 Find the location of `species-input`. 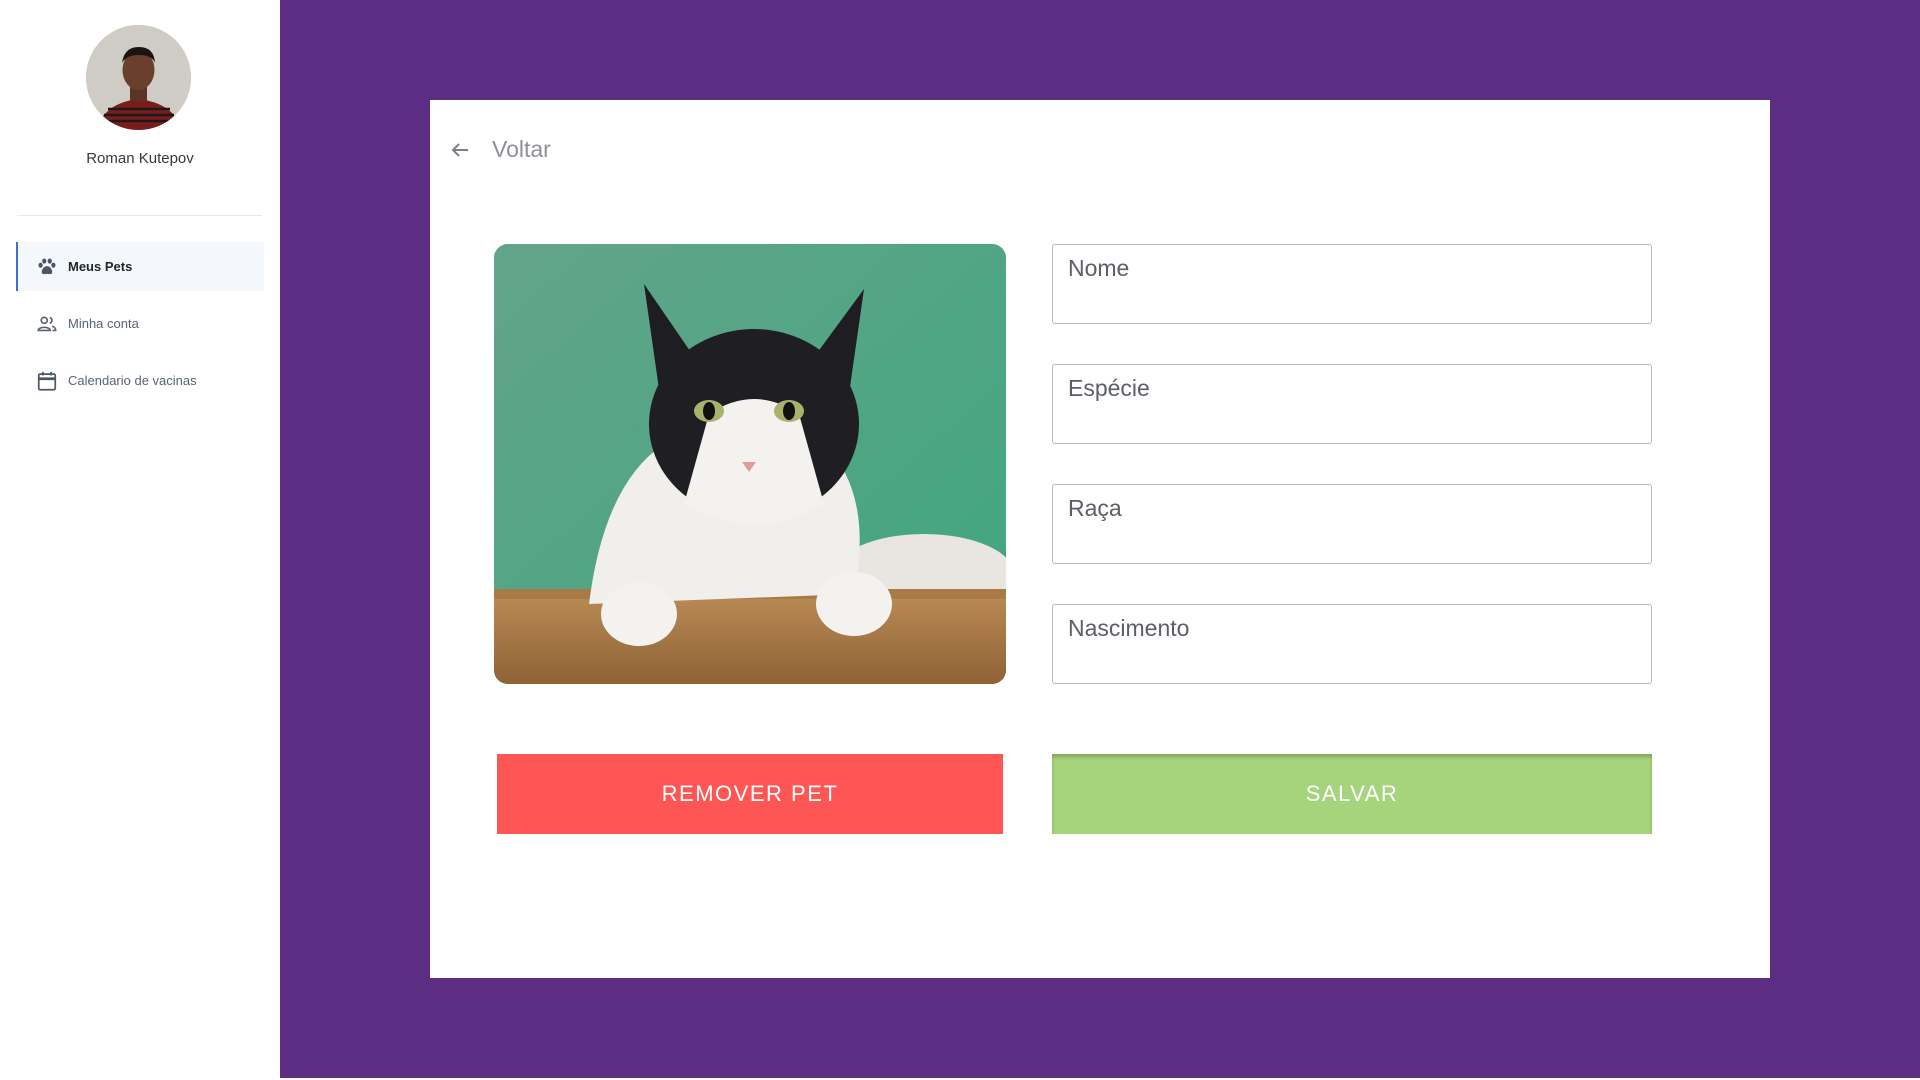

species-input is located at coordinates (1352, 404).